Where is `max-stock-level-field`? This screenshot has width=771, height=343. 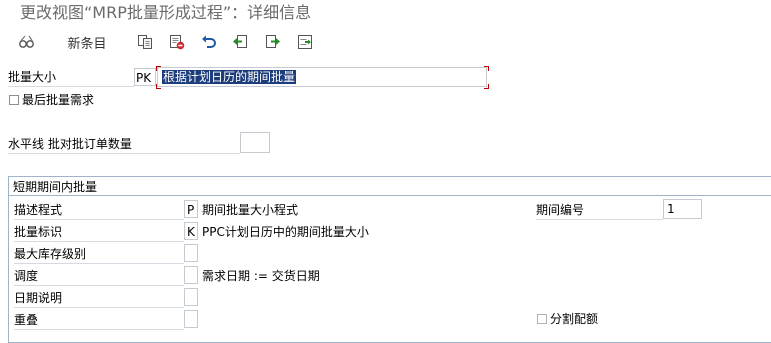
max-stock-level-field is located at coordinates (191, 253).